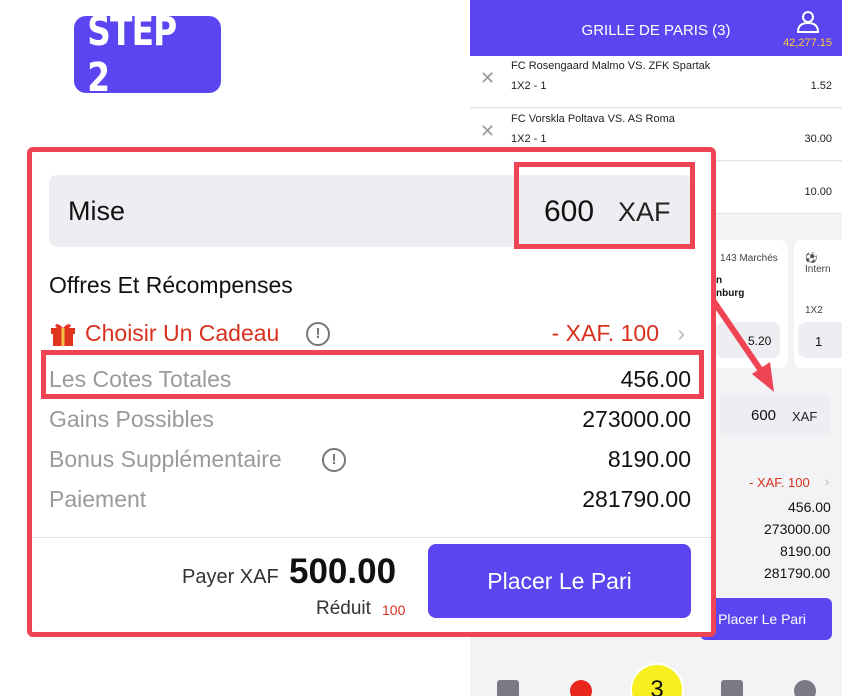  I want to click on odd-button-value: 5.20, so click(760, 341).